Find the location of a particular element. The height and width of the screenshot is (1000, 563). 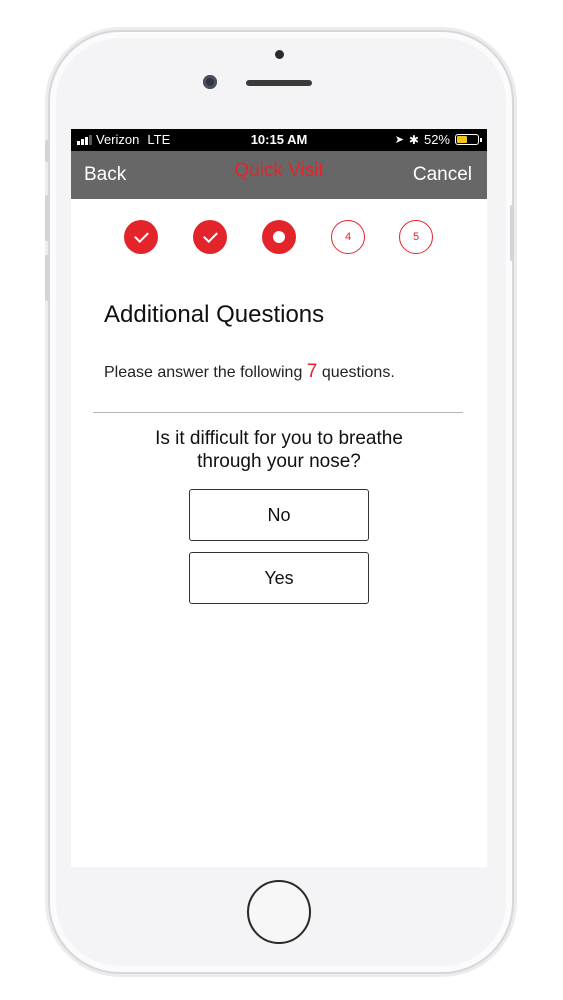

step-3-current is located at coordinates (279, 237).